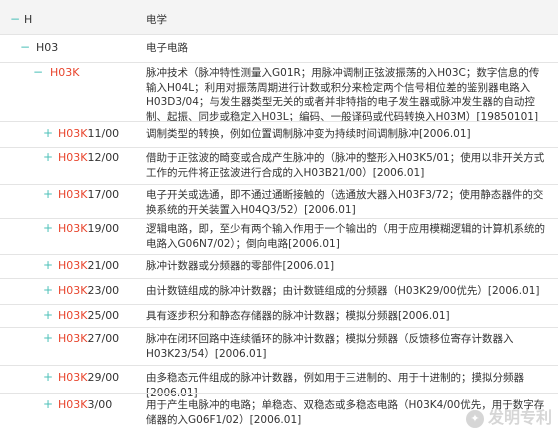 This screenshot has width=558, height=432. I want to click on classification-code: H03, so click(47, 48).